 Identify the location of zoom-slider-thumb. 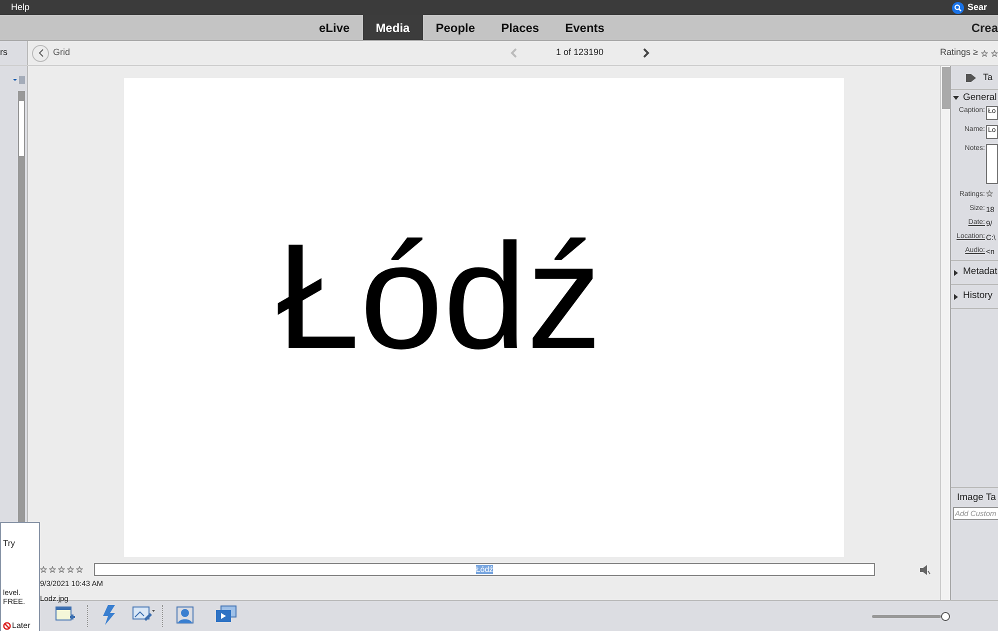
(945, 616).